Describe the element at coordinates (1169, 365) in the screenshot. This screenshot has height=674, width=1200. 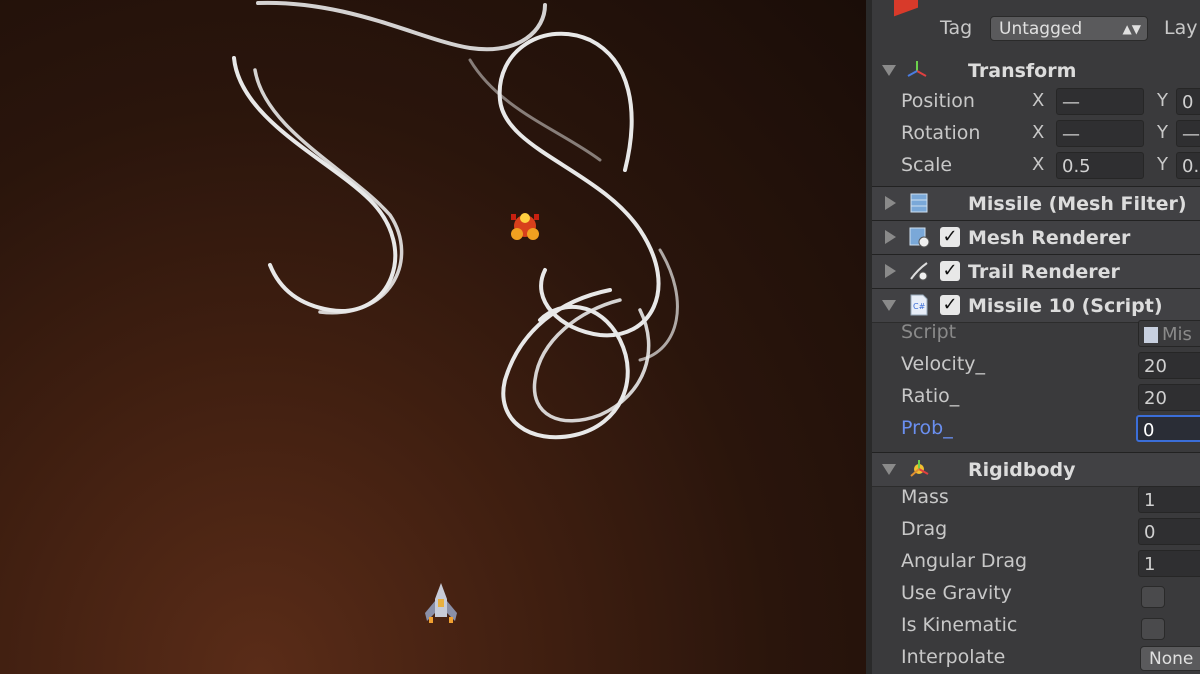
I see `velocity-field: 20` at that location.